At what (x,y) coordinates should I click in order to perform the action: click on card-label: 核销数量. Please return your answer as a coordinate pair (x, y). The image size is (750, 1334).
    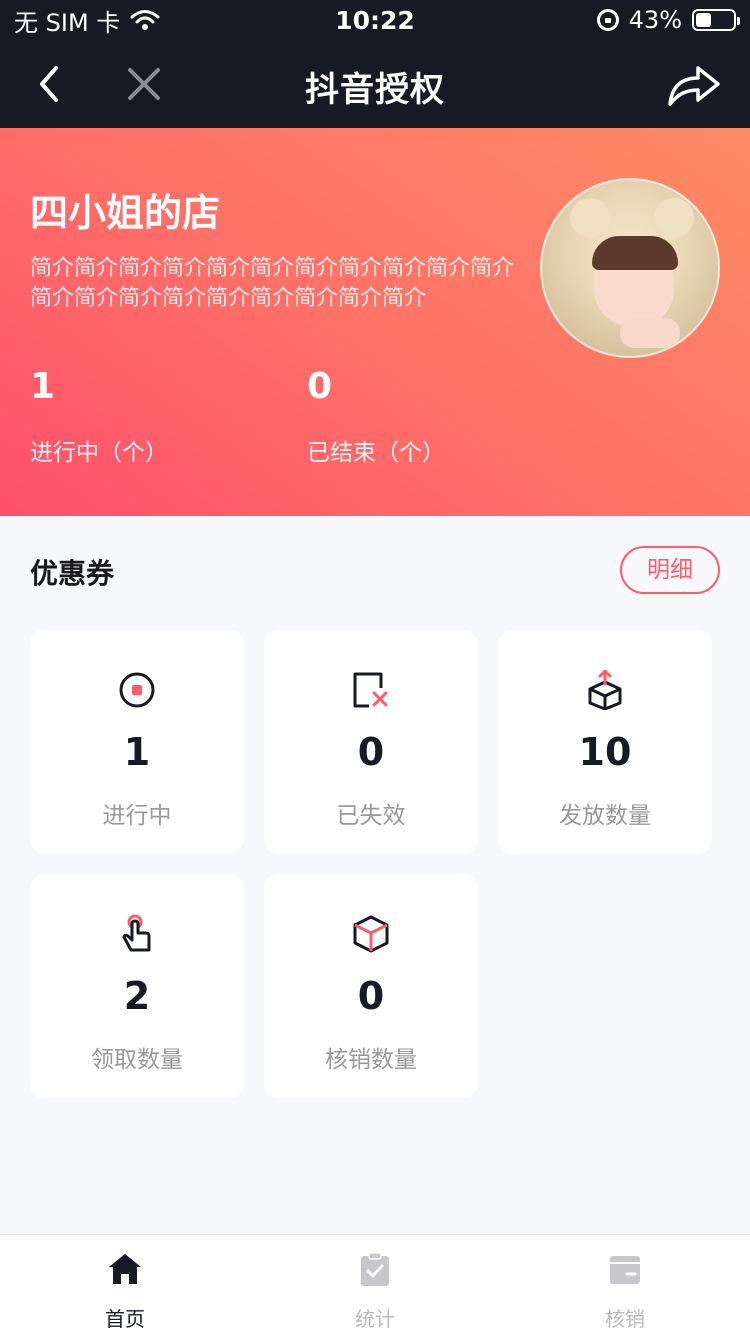
    Looking at the image, I should click on (371, 1060).